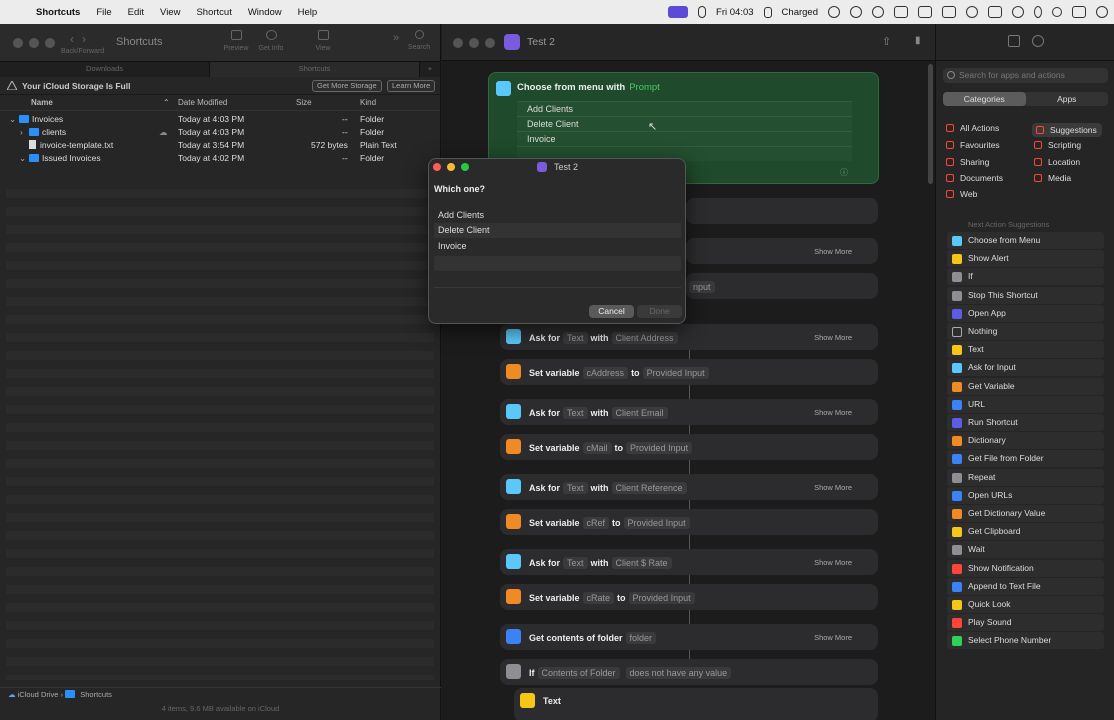  Describe the element at coordinates (684, 123) in the screenshot. I see `menu-option: Delete Client` at that location.